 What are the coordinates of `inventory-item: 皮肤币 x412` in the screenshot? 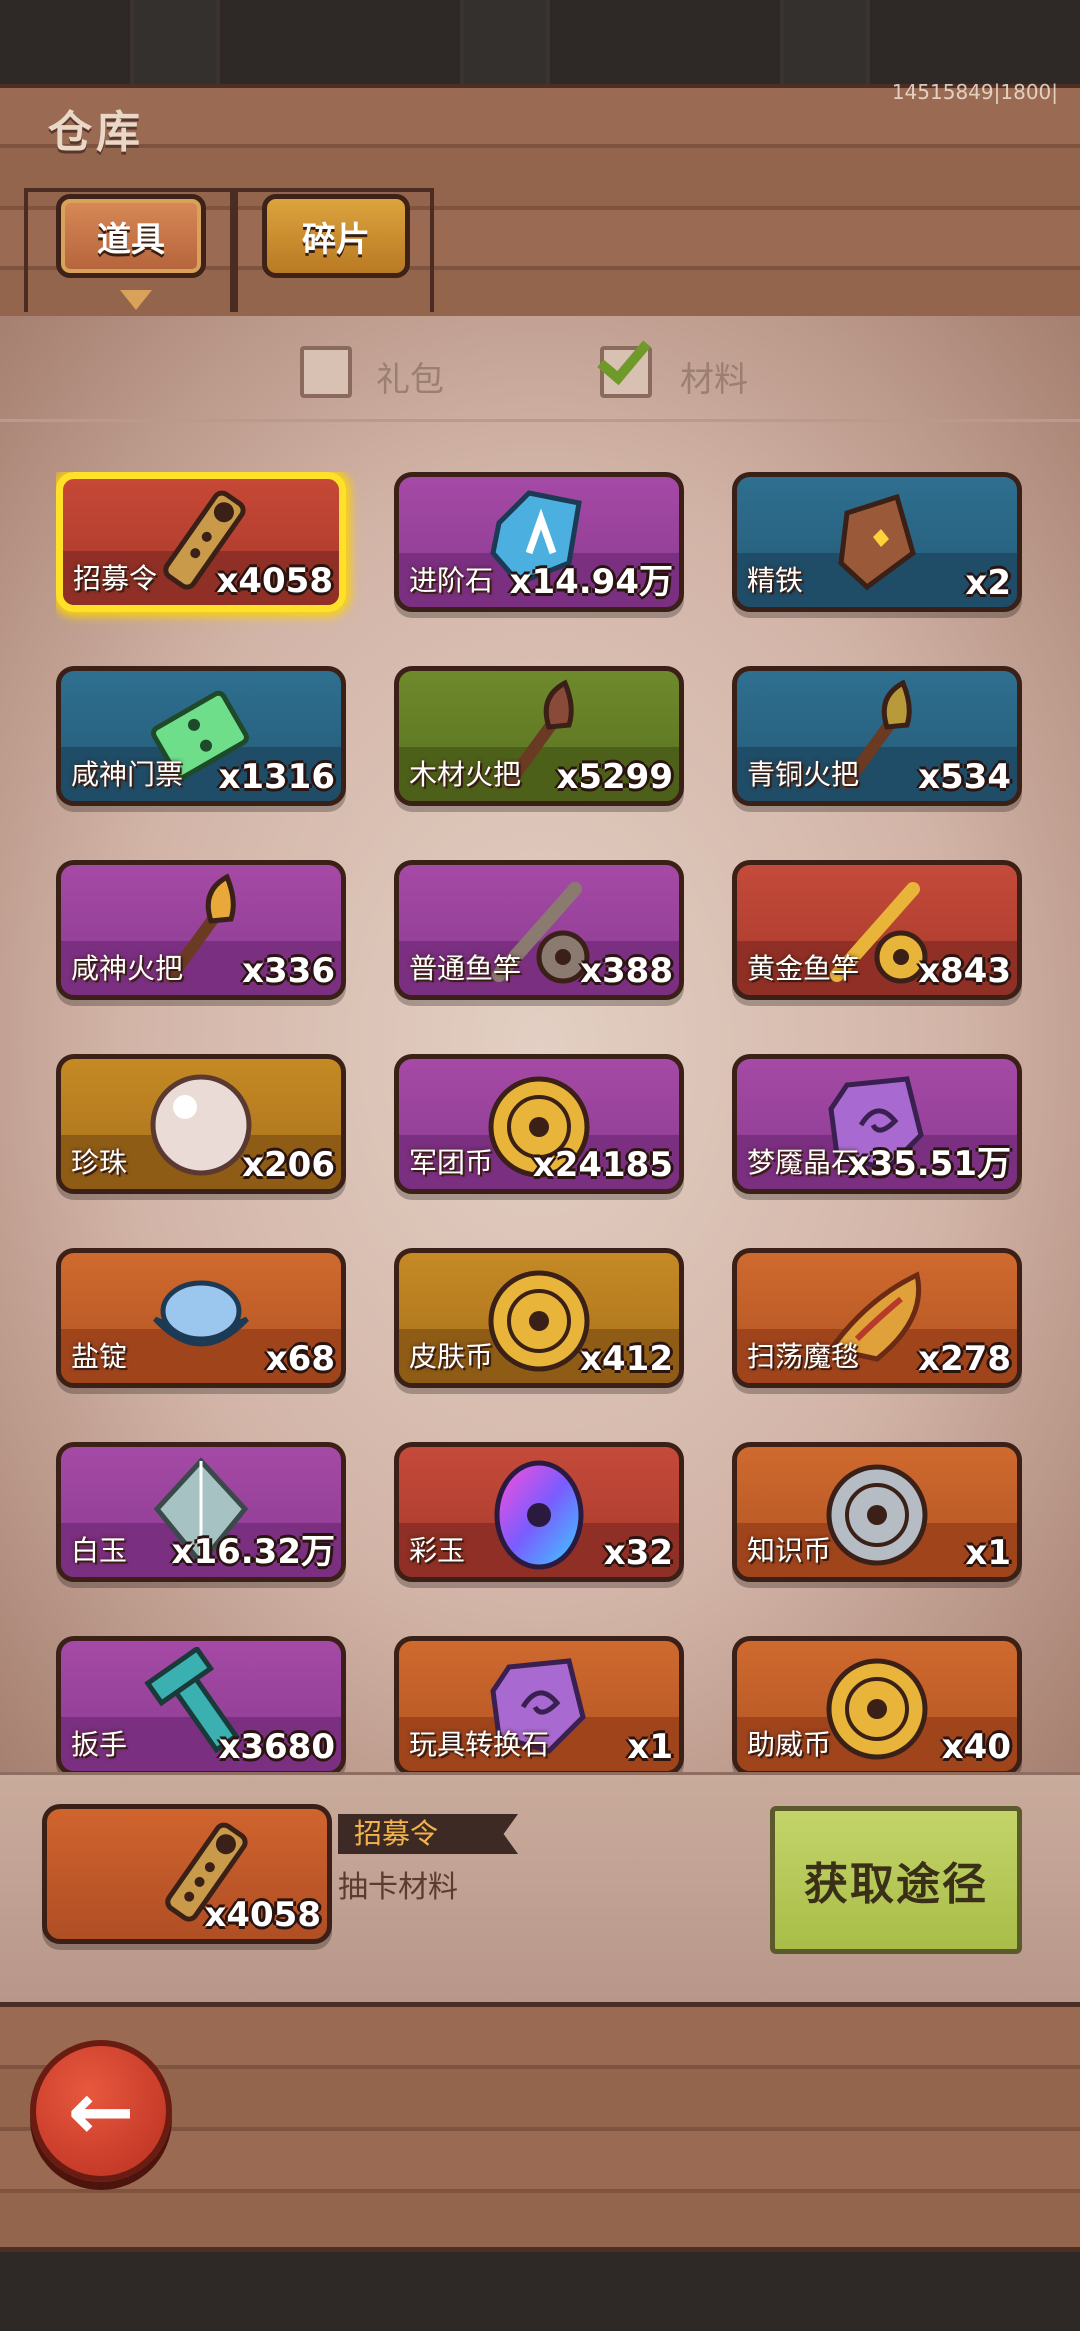 It's located at (539, 1318).